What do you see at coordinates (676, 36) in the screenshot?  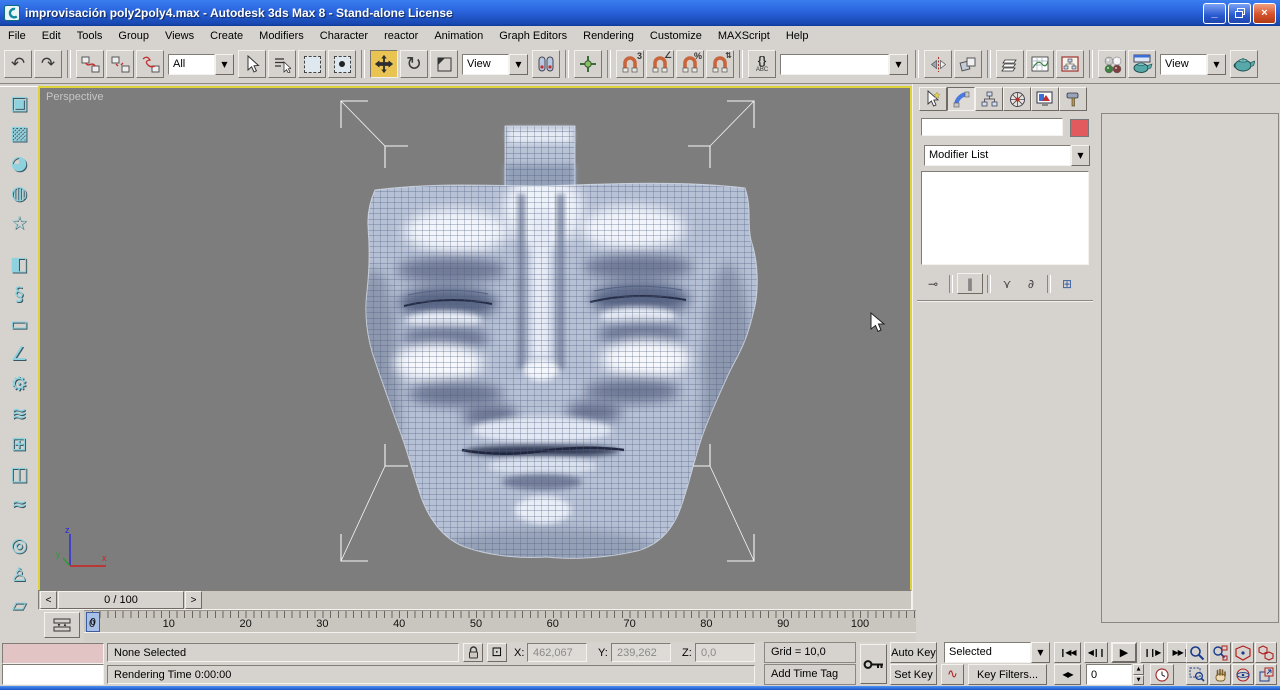 I see `menu-item: Customize` at bounding box center [676, 36].